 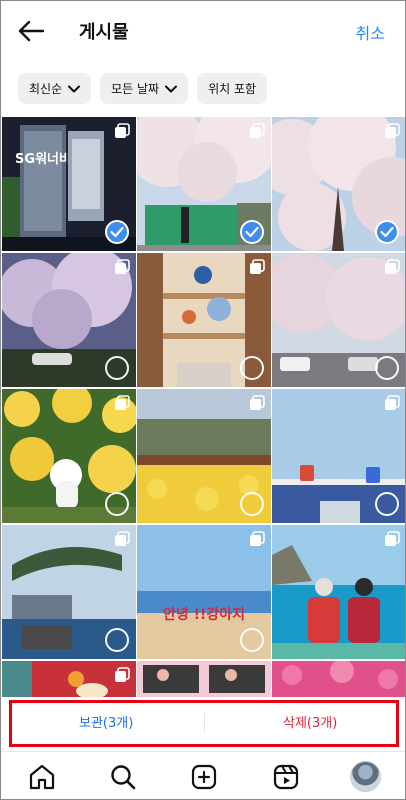 I want to click on delete-button: 삭제(3개), so click(x=310, y=721).